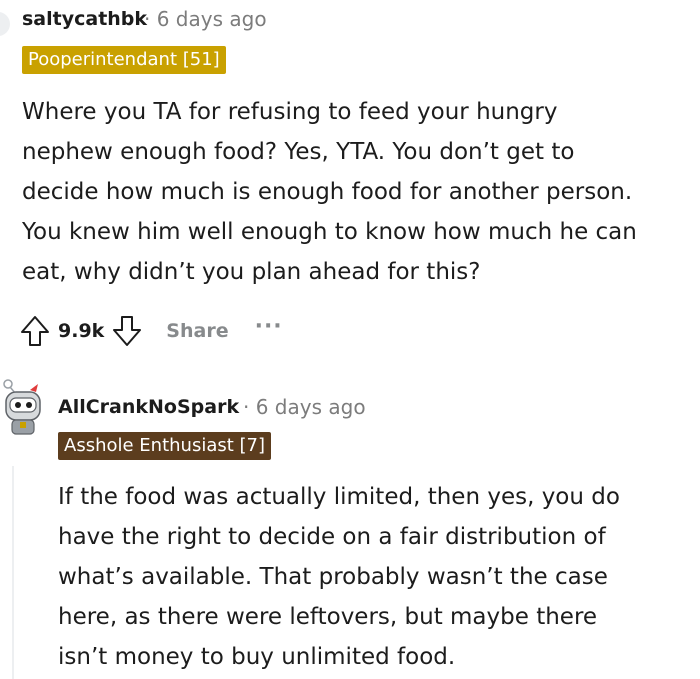 The width and height of the screenshot is (700, 679). I want to click on comment-line: eat, why didn’t you plan ahead for this?, so click(251, 272).